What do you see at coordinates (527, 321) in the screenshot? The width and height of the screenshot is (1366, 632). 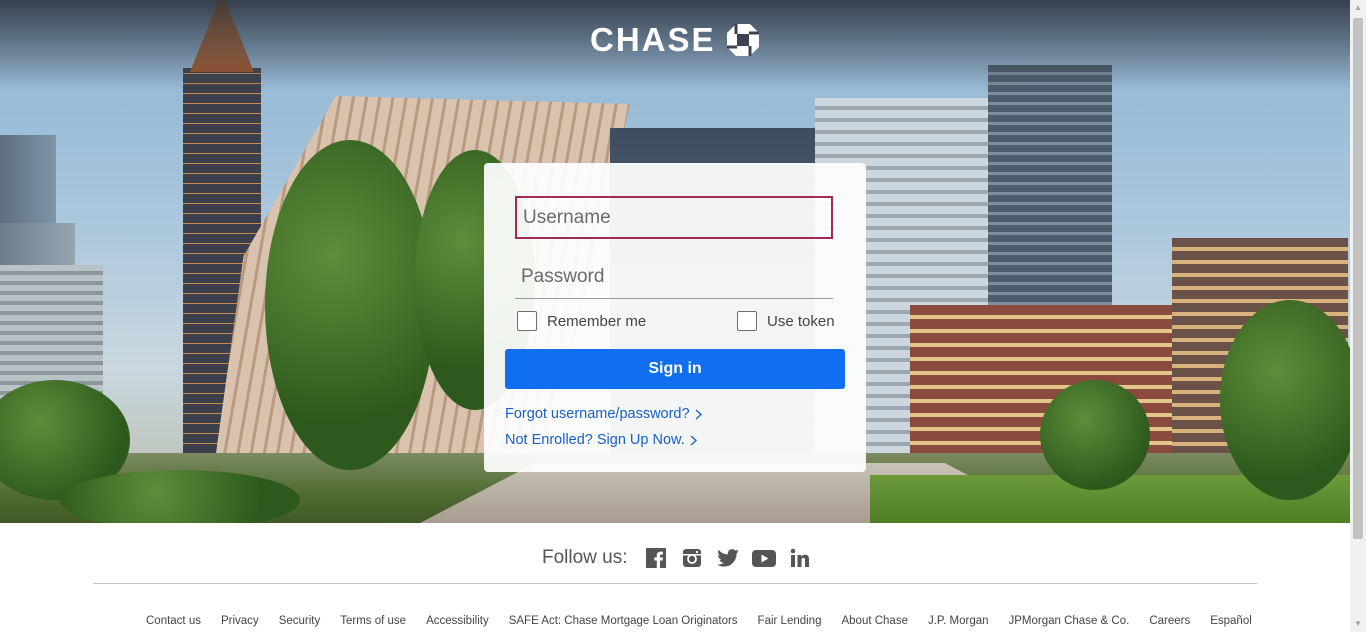 I see `remember-me-box` at bounding box center [527, 321].